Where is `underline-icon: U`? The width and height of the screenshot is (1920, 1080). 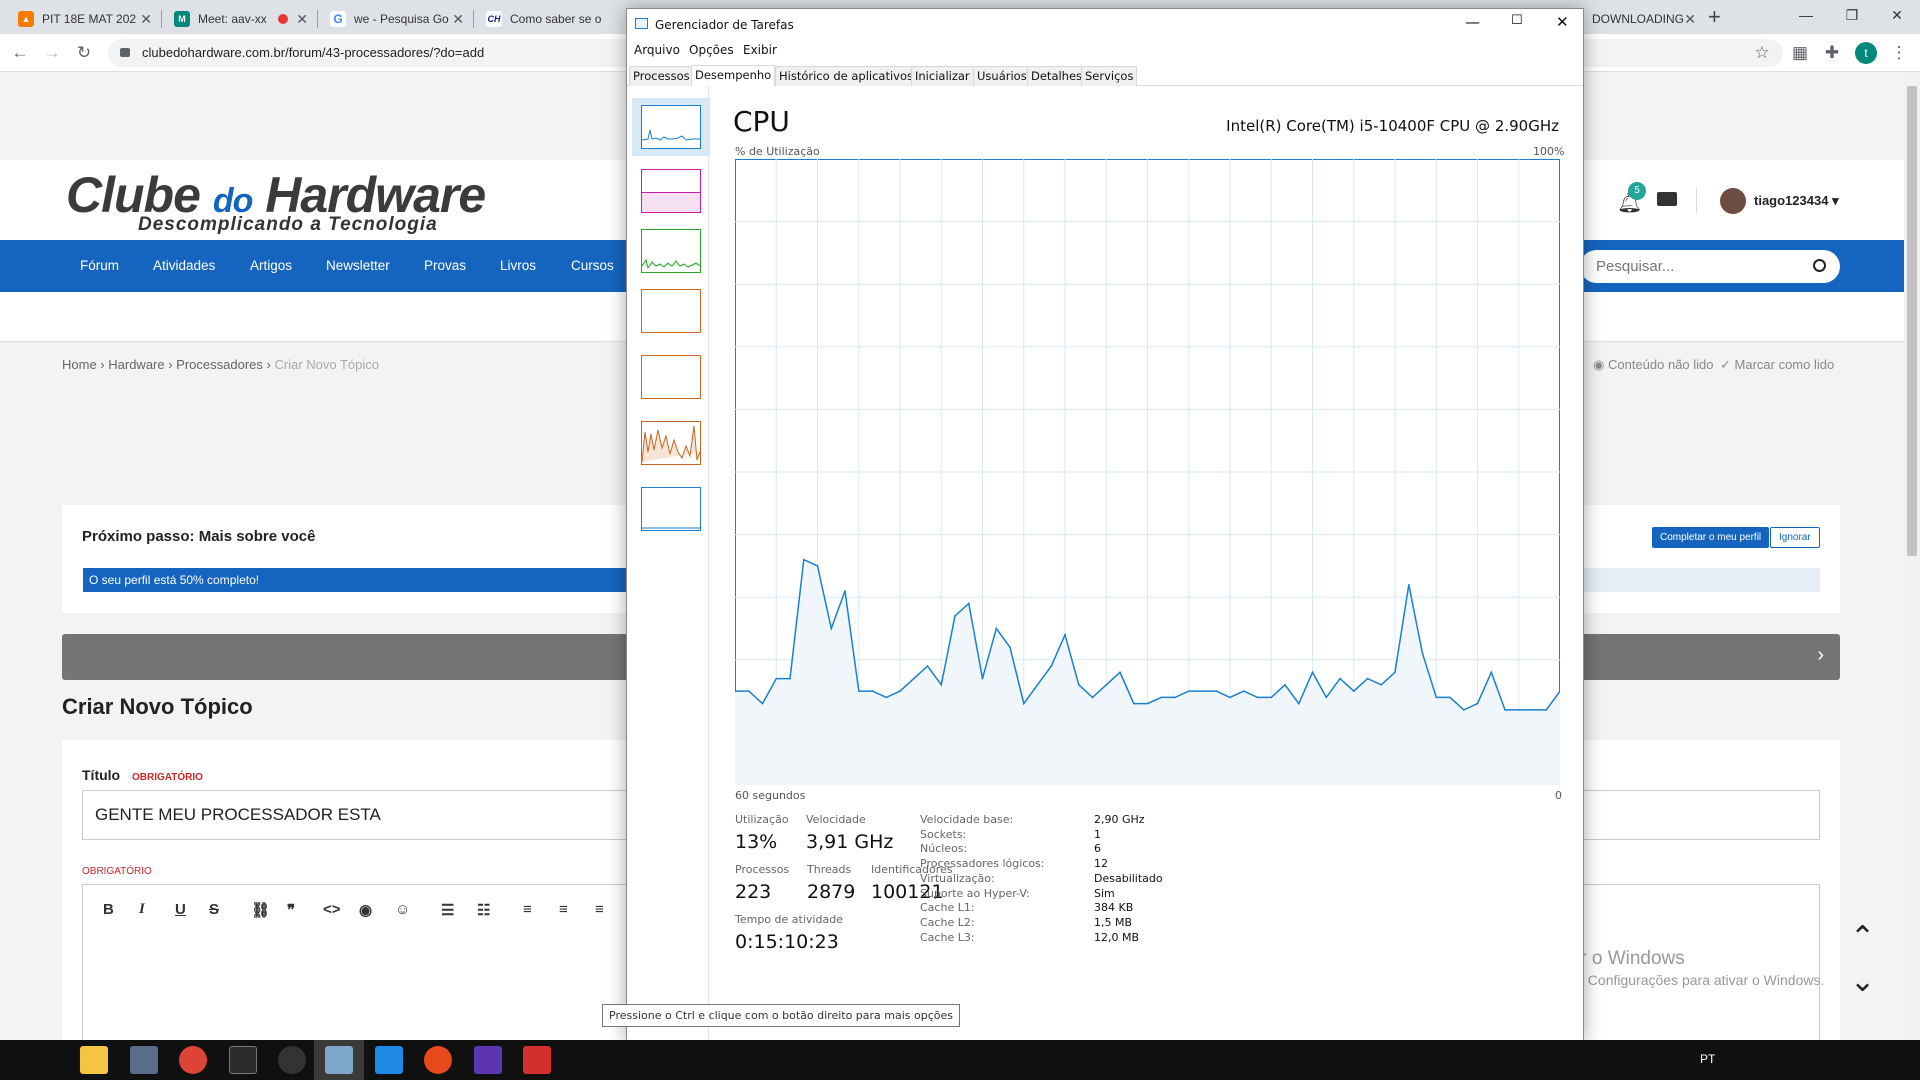
underline-icon: U is located at coordinates (180, 909).